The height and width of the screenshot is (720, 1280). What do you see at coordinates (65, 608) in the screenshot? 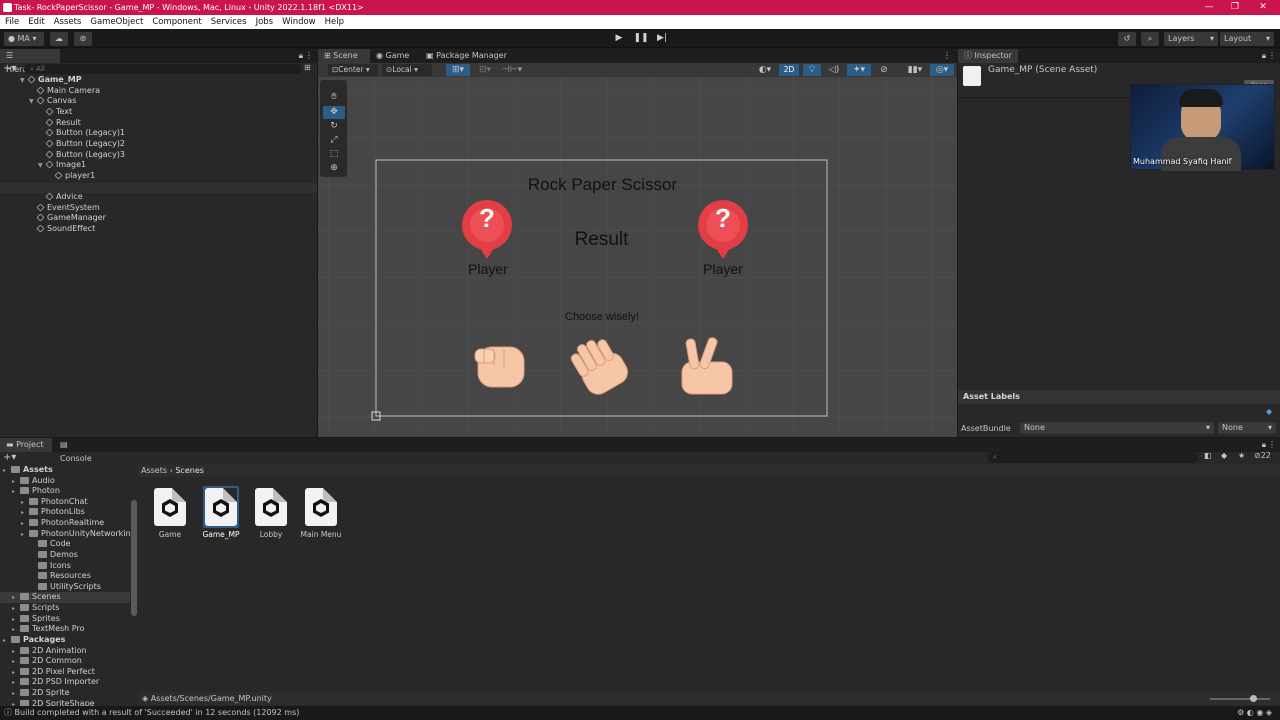
I see `project-tree-item: ▸ Scripts` at bounding box center [65, 608].